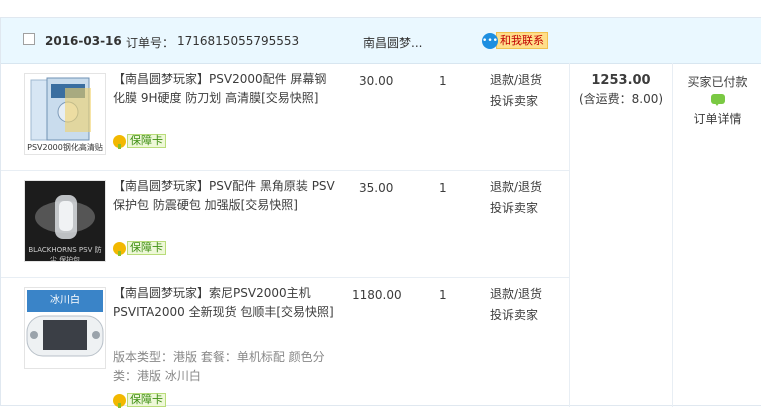 The width and height of the screenshot is (761, 416). I want to click on item-thumbnail: PSV2000钢化高清贴膜, so click(65, 114).